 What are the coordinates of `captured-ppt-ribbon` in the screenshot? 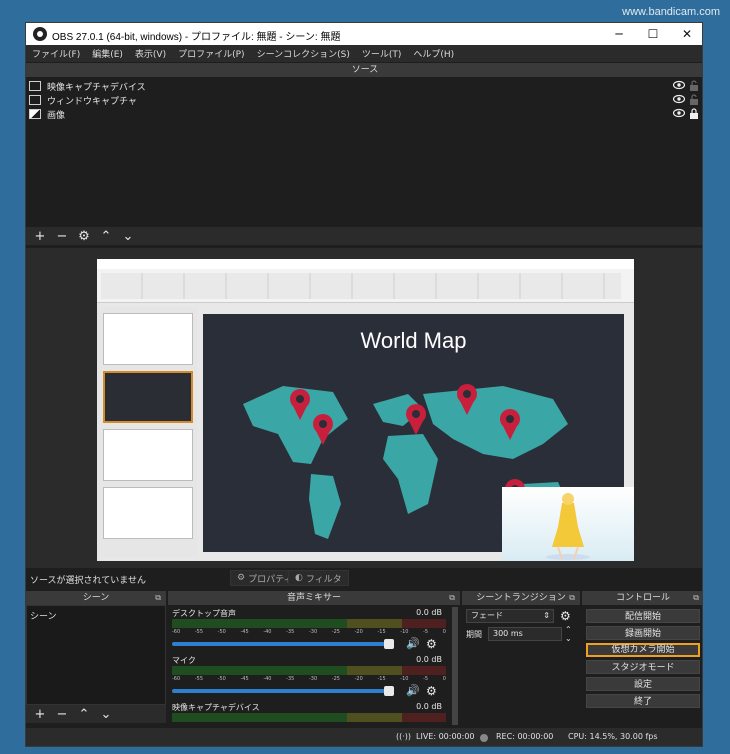 It's located at (365, 281).